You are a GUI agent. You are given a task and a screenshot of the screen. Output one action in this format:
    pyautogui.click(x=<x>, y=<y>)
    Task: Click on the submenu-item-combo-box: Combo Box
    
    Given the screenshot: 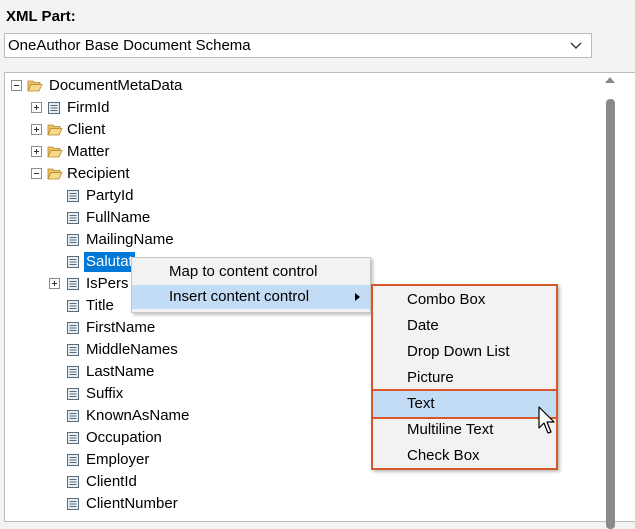 What is the action you would take?
    pyautogui.click(x=464, y=300)
    